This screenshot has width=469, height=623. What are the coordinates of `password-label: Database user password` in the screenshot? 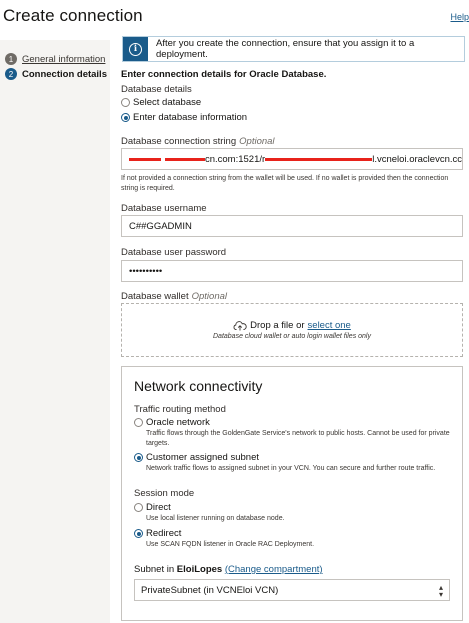 It's located at (174, 252).